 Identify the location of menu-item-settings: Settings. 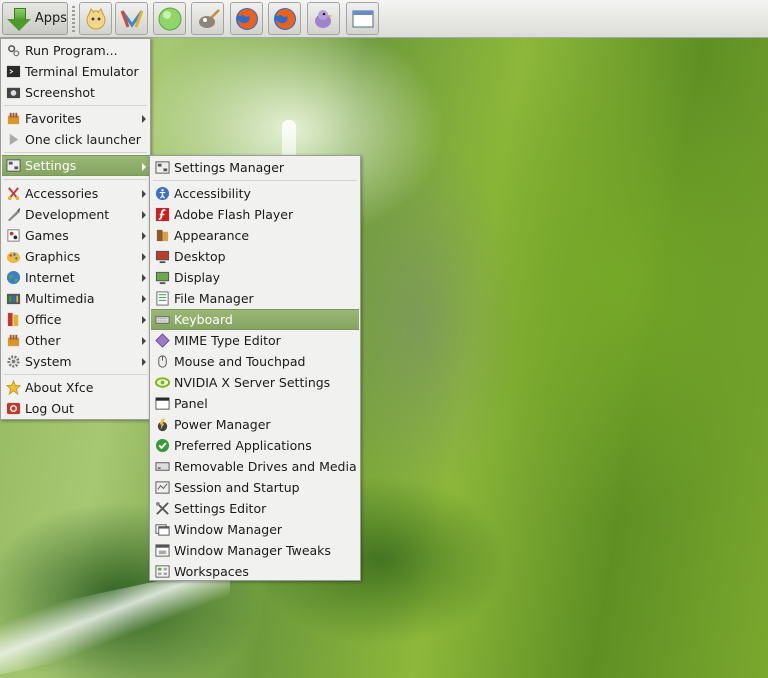
(75, 165).